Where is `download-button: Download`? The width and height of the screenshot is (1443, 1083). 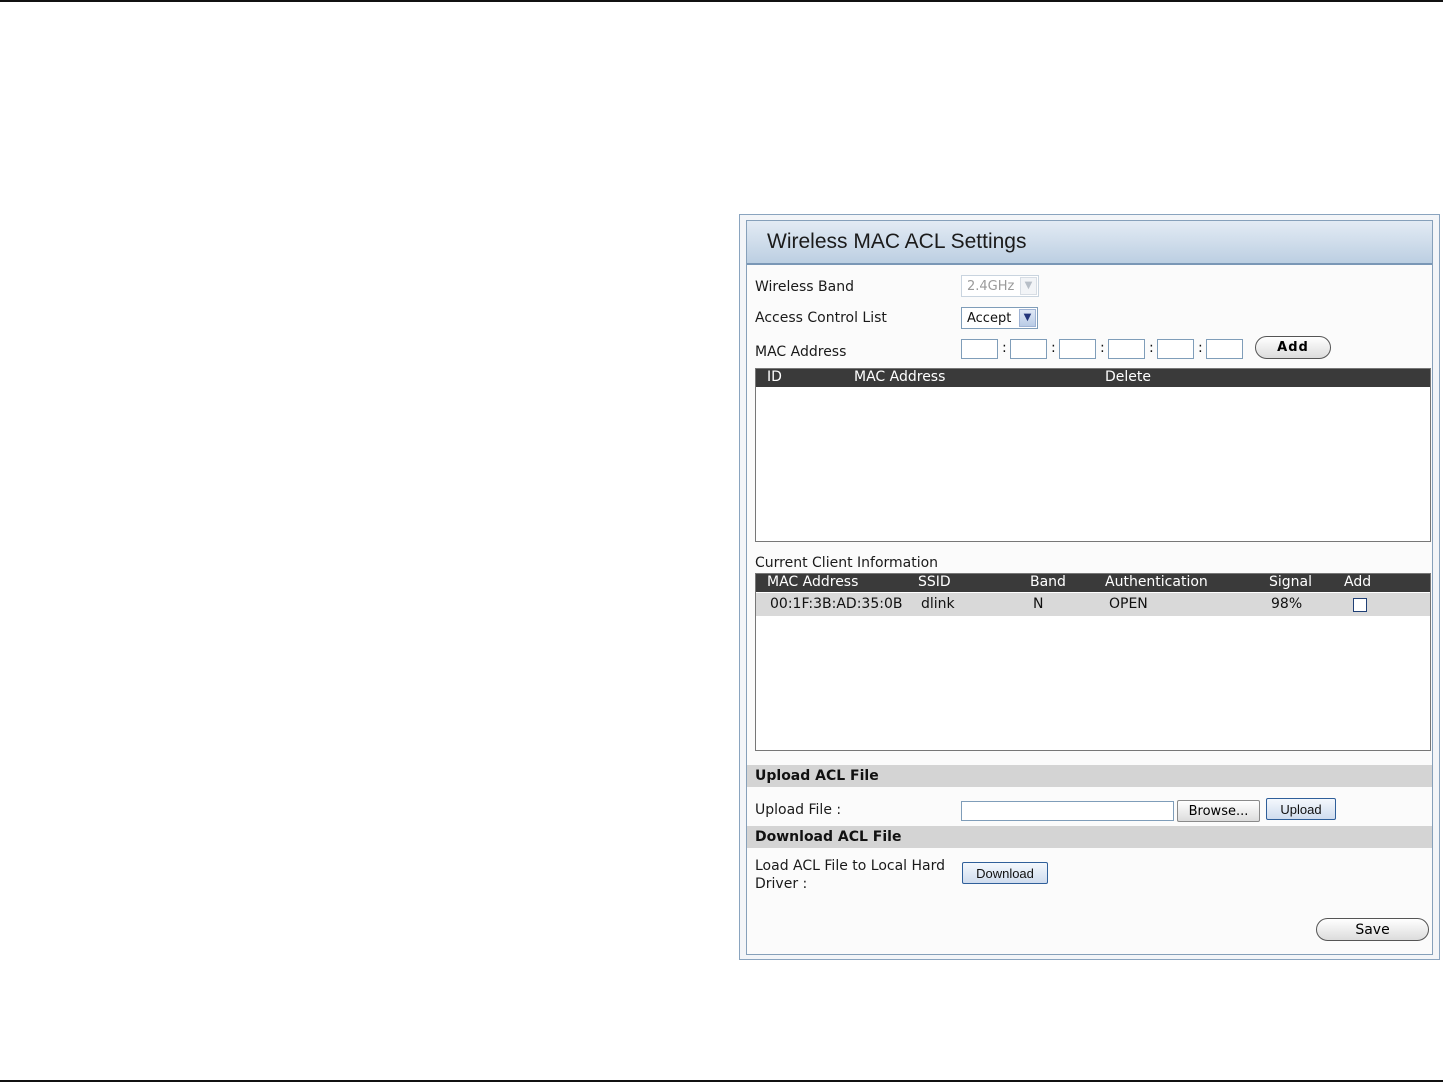
download-button: Download is located at coordinates (1005, 873).